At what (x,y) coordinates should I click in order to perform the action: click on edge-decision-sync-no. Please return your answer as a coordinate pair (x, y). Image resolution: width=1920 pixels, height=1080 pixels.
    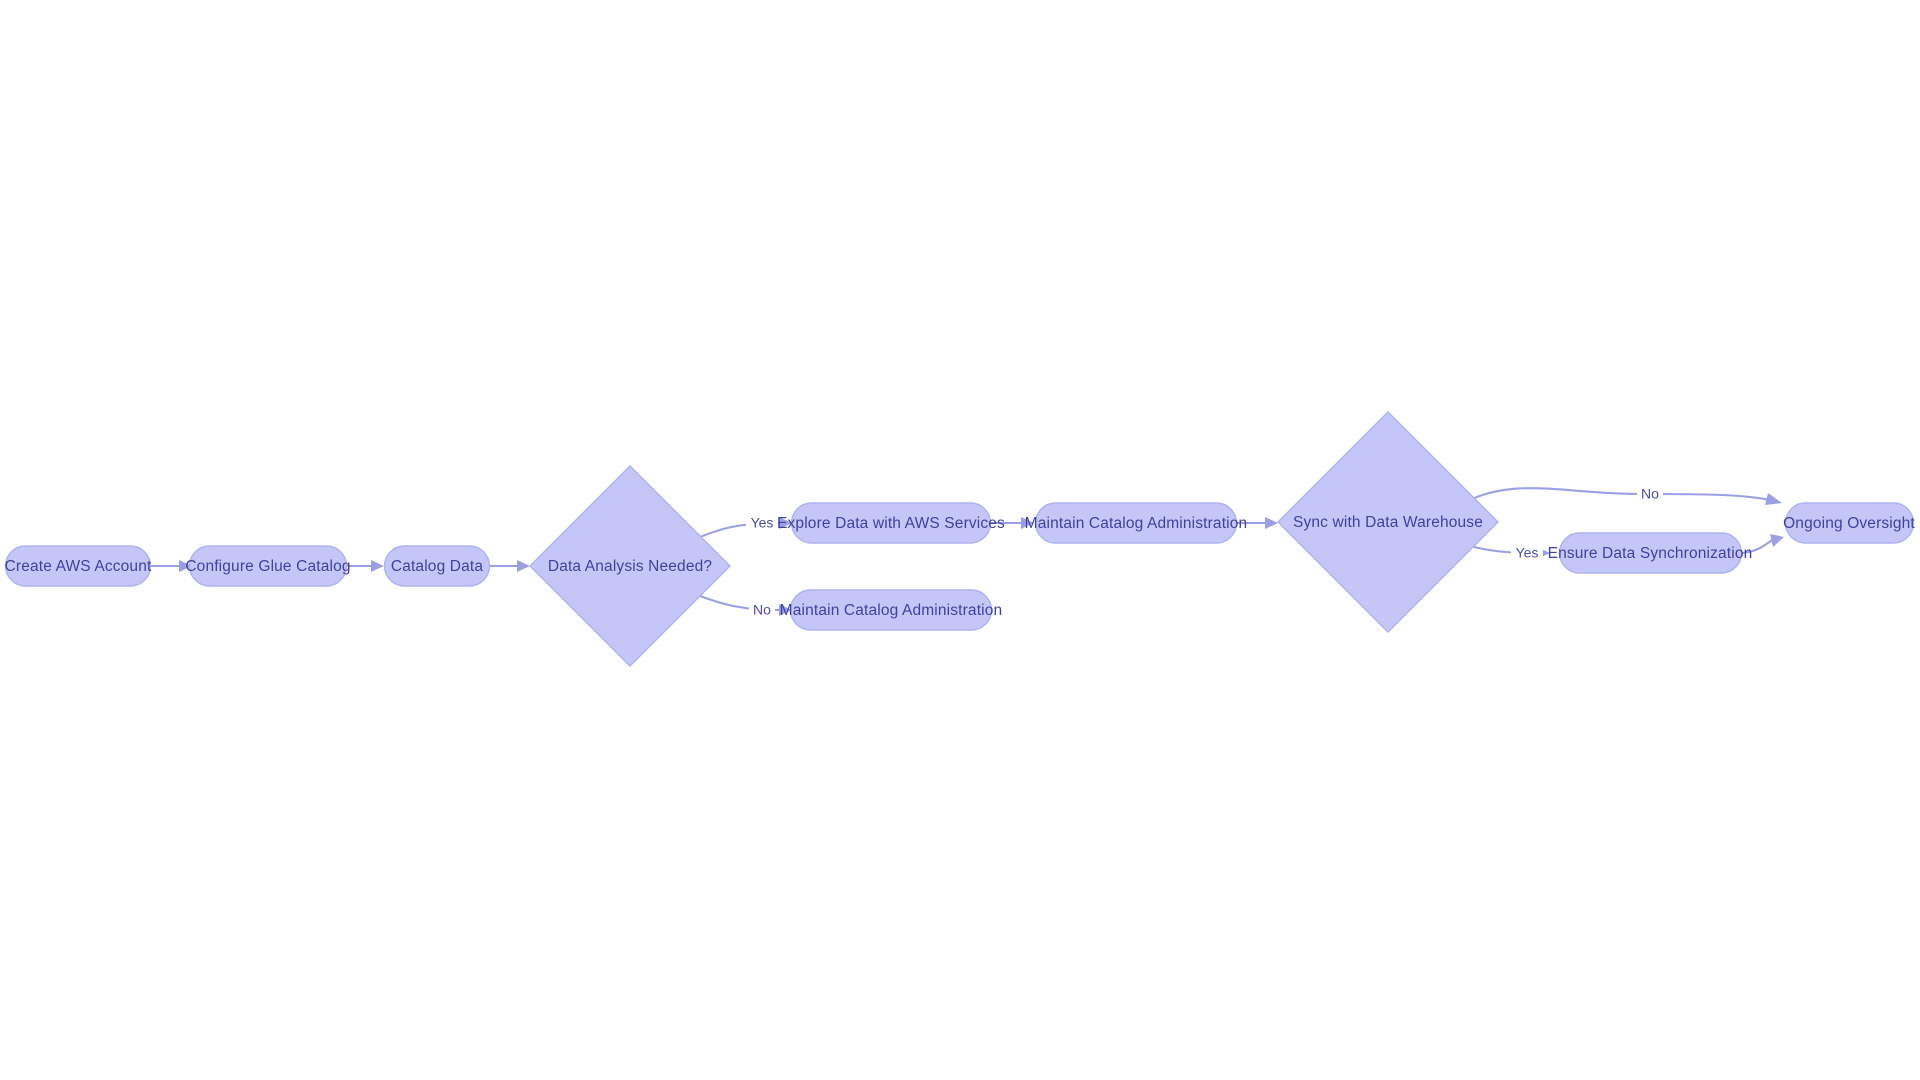
    Looking at the image, I should click on (1626, 496).